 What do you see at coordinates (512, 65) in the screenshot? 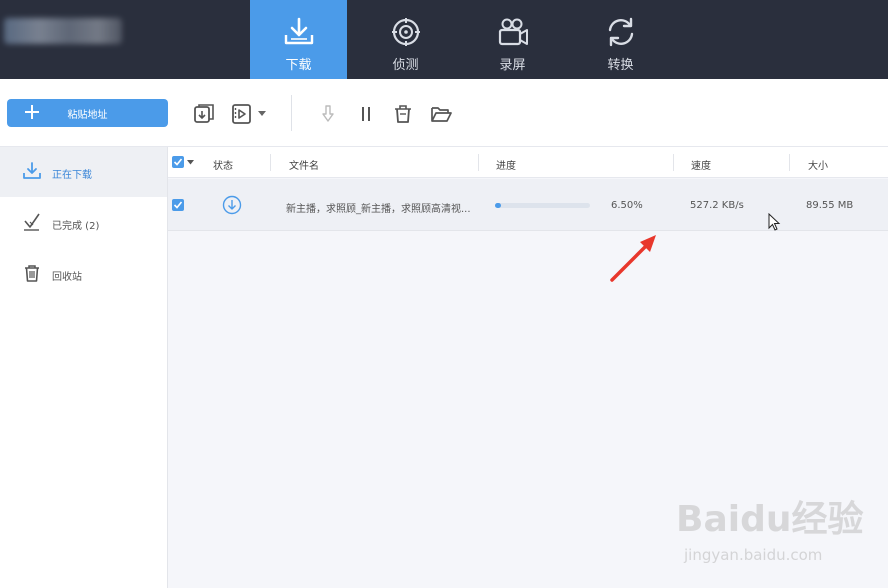
I see `tab-record-label: 录屏` at bounding box center [512, 65].